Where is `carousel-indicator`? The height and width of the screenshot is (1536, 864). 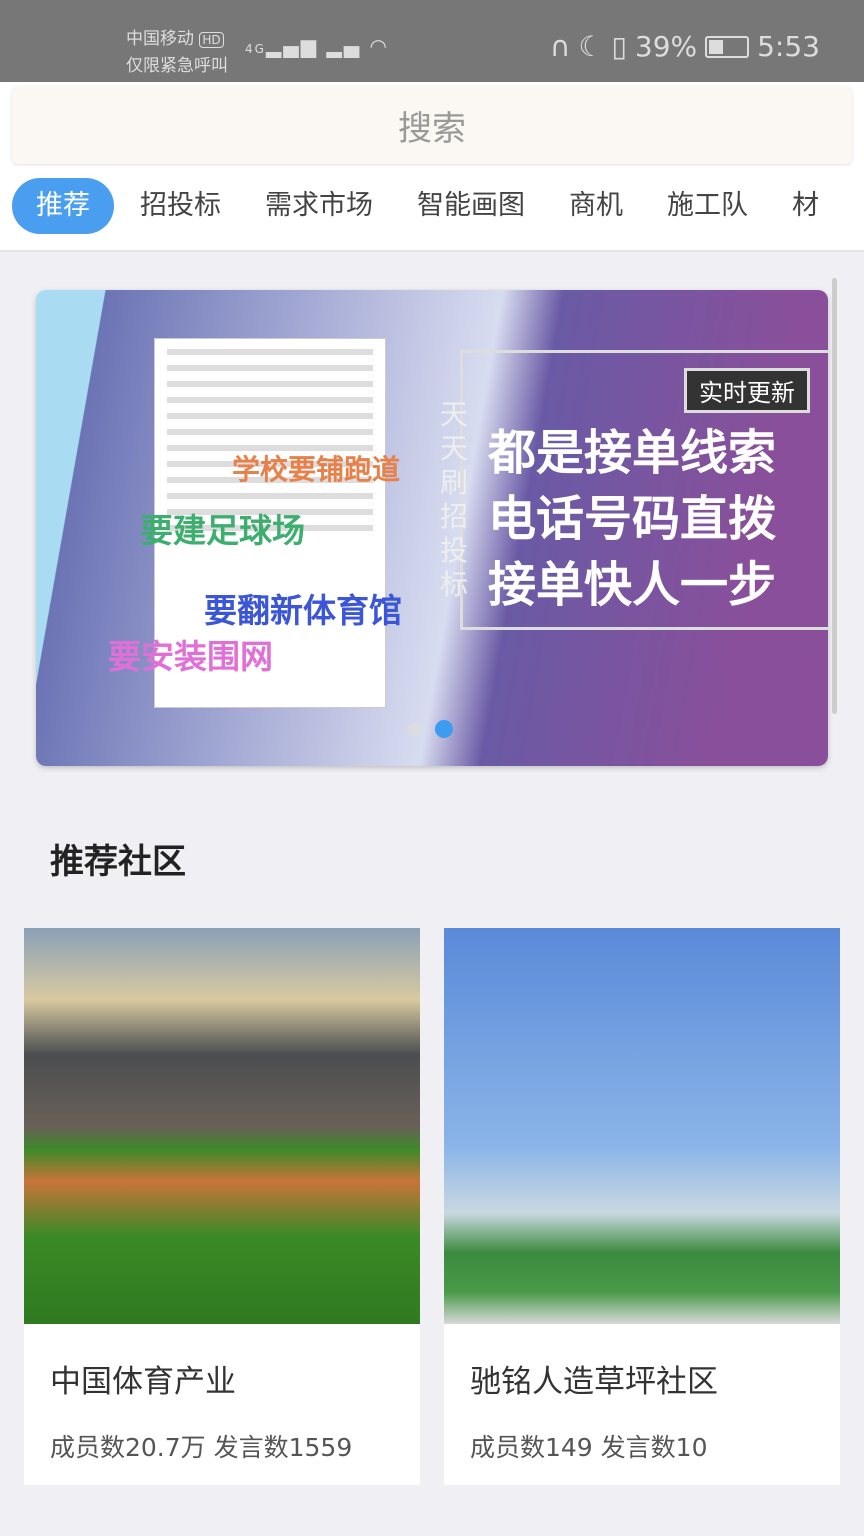 carousel-indicator is located at coordinates (430, 729).